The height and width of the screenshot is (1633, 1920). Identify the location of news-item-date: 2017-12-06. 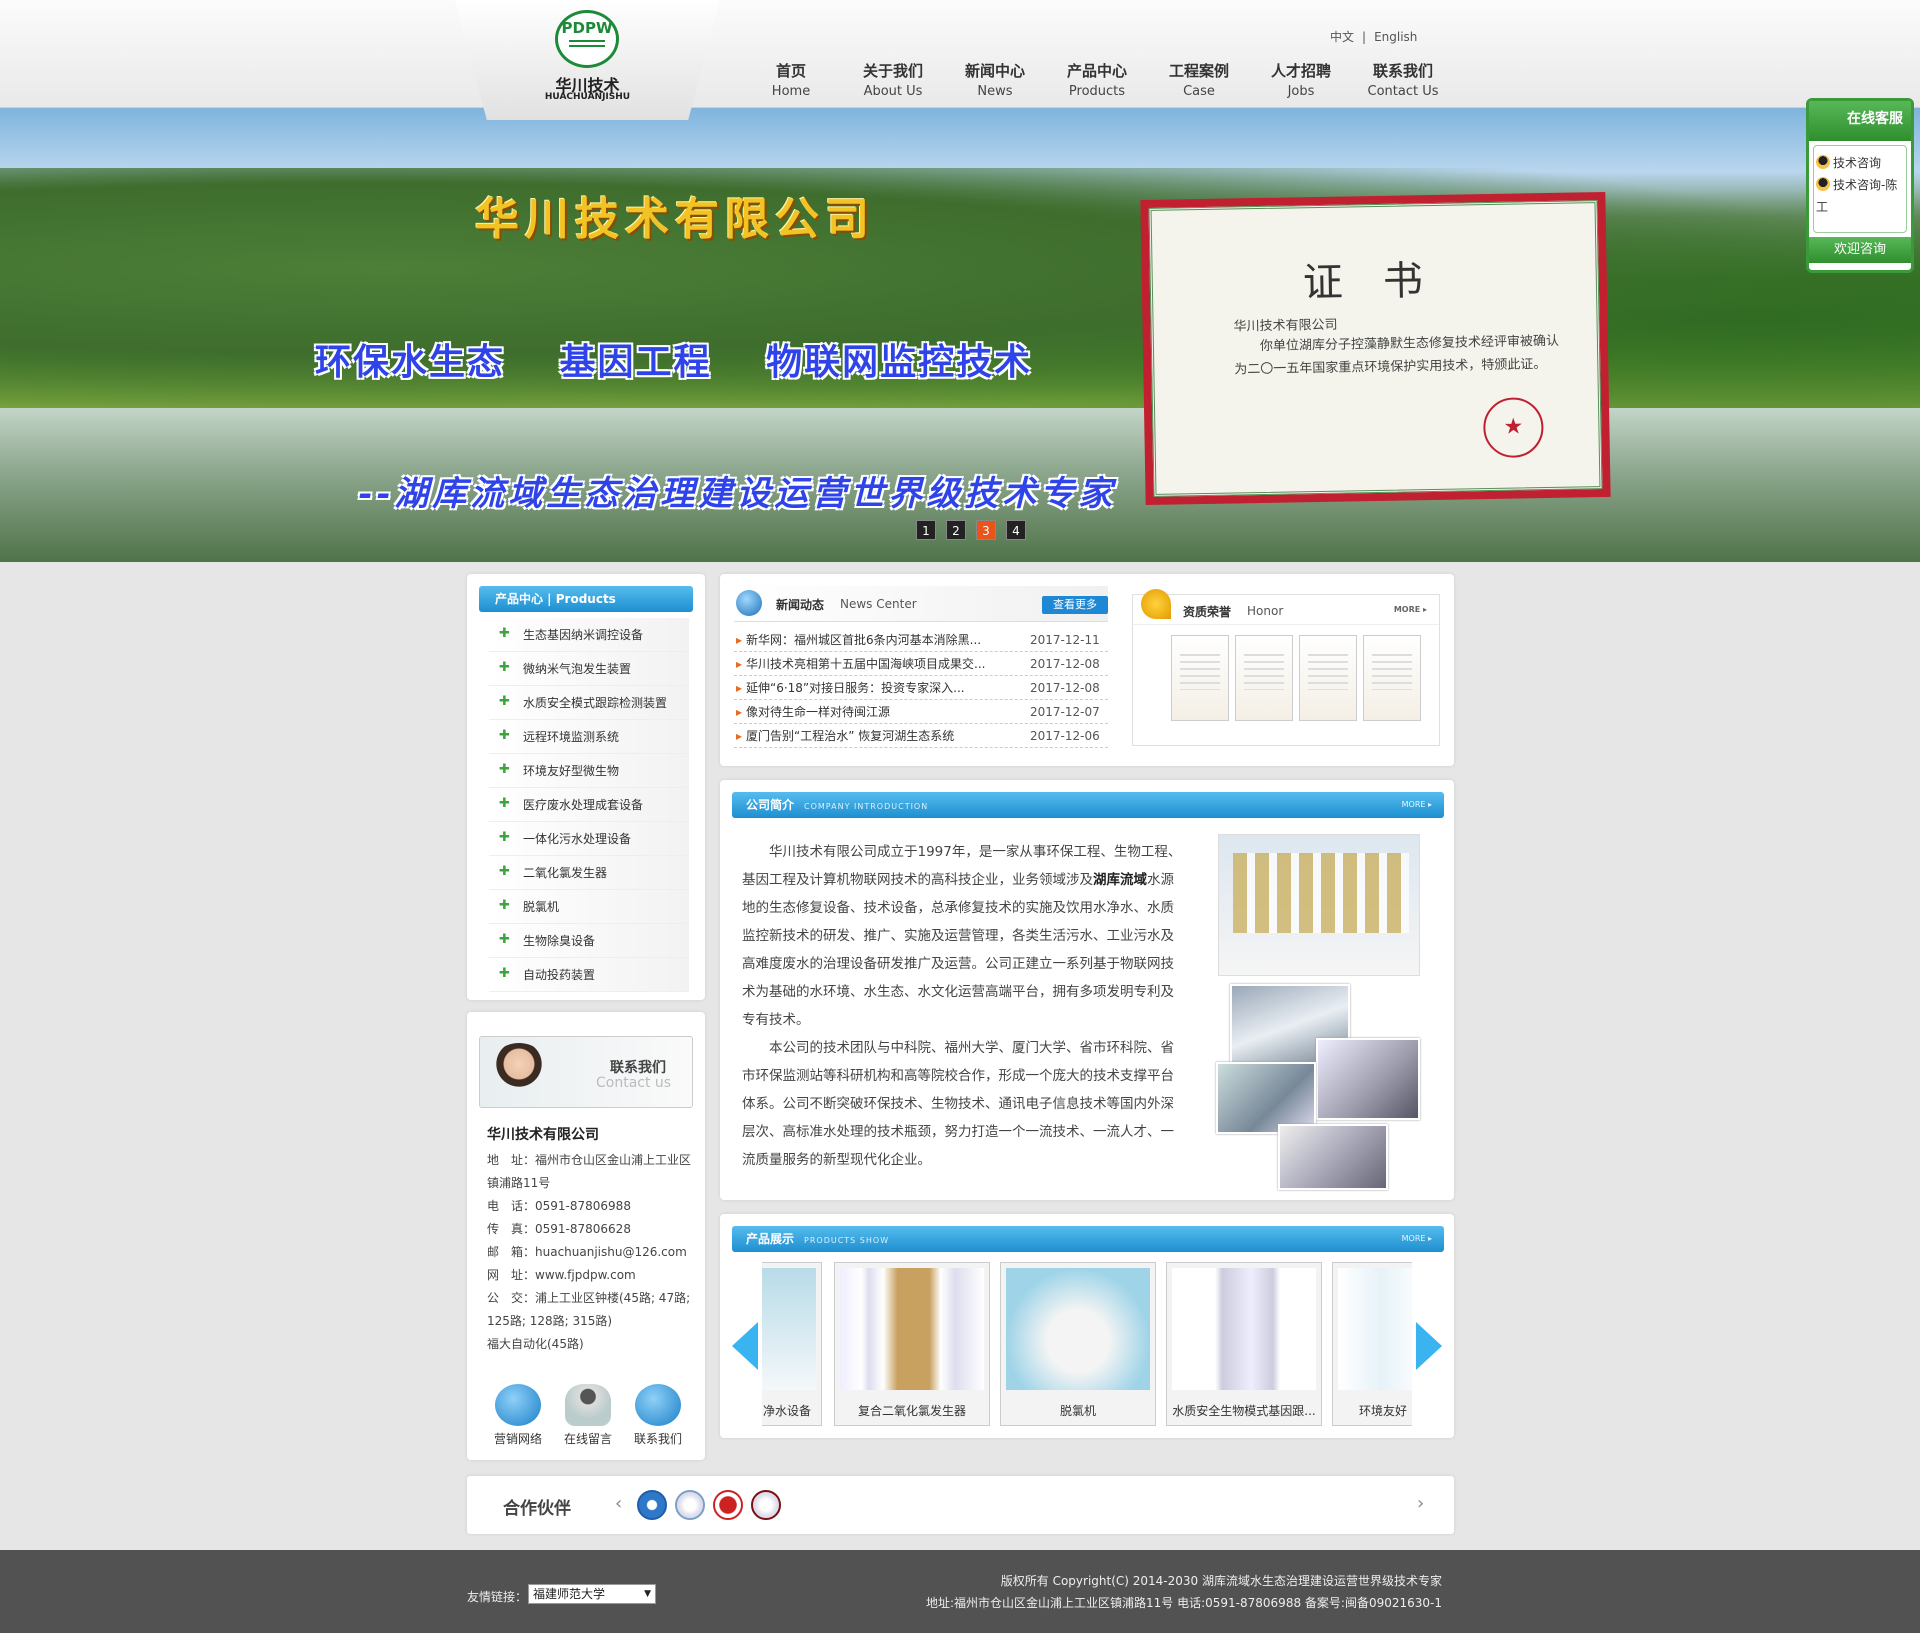
(1065, 736).